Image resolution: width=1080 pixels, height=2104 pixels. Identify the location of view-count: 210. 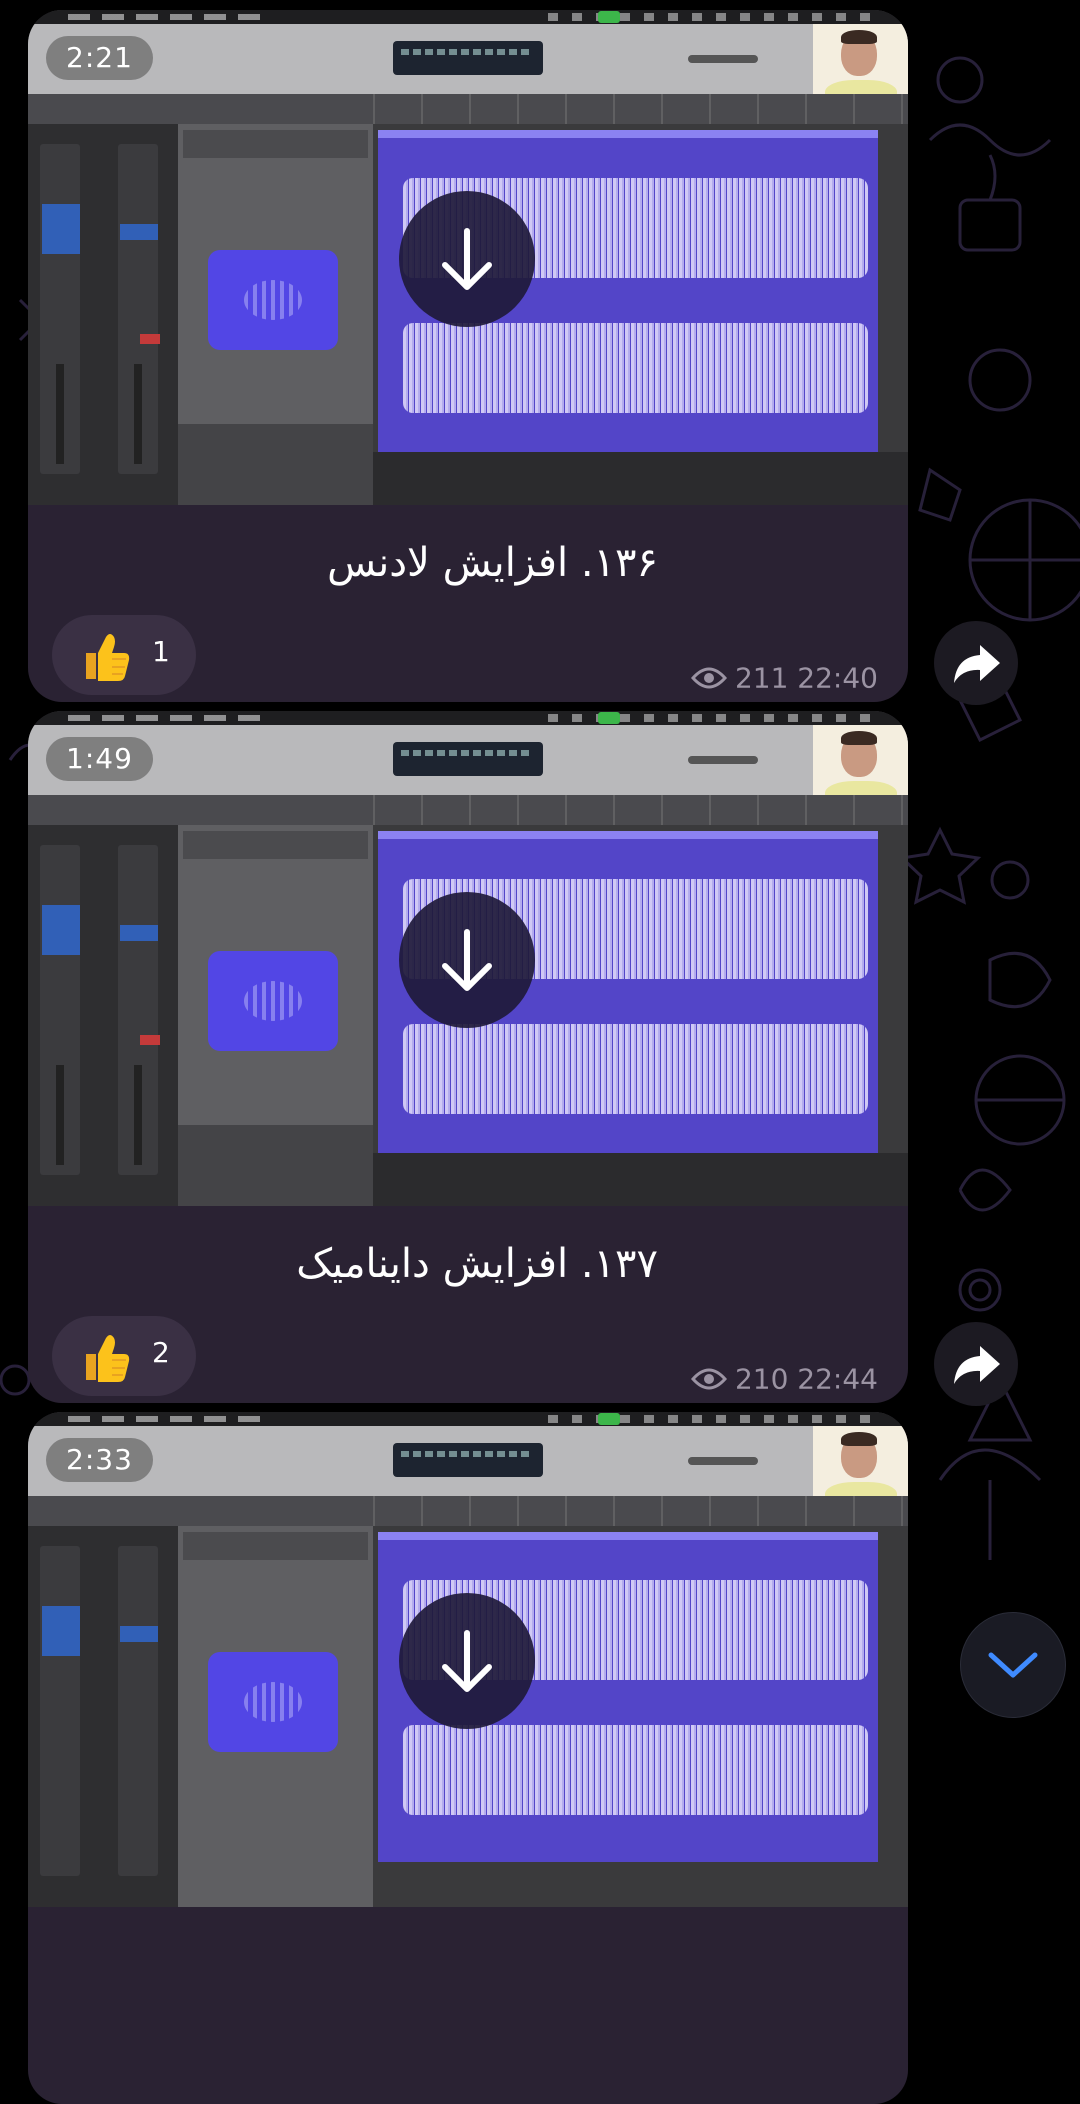
(761, 1379).